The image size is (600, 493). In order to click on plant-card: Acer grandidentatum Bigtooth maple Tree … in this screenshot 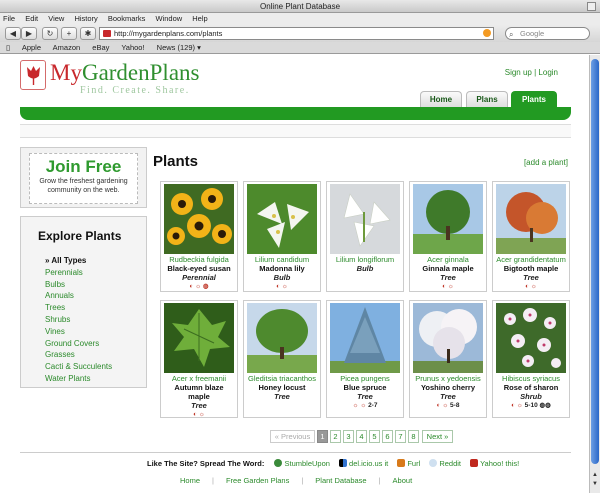, I will do `click(531, 236)`.